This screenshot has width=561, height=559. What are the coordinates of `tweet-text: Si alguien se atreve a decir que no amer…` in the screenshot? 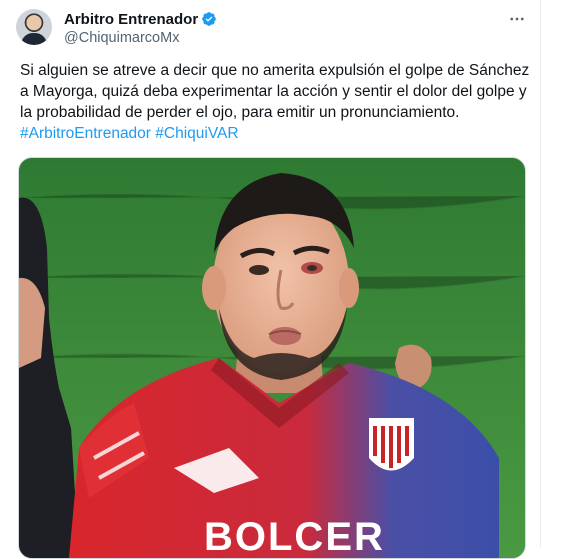 It's located at (275, 91).